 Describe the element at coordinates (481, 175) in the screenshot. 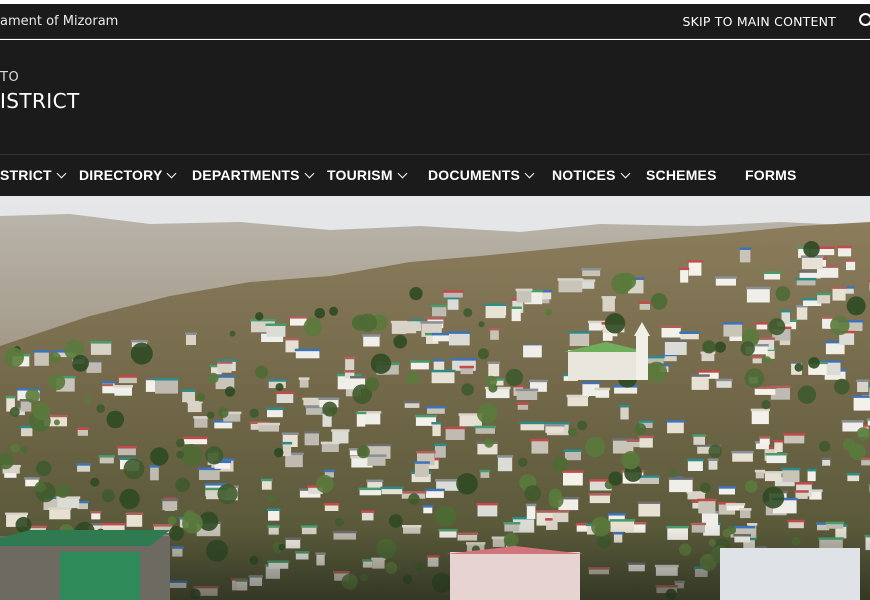

I see `nav-item-documents: DOCUMENTS` at that location.